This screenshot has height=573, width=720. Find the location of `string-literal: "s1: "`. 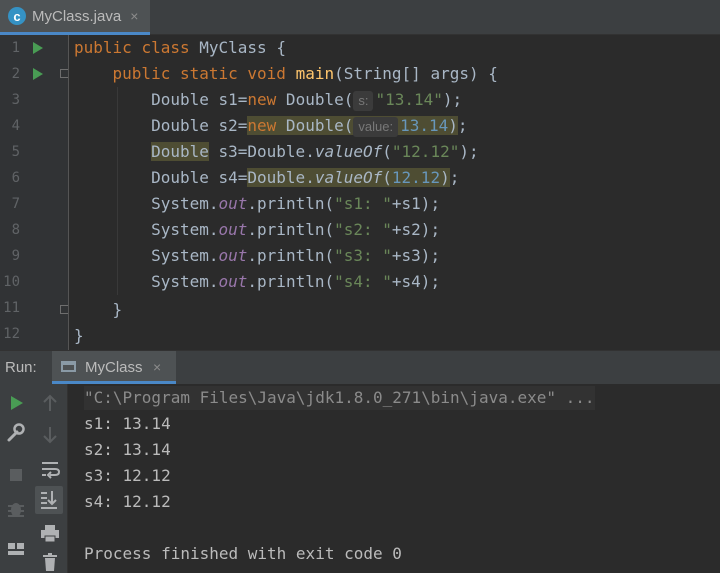

string-literal: "s1: " is located at coordinates (363, 203).